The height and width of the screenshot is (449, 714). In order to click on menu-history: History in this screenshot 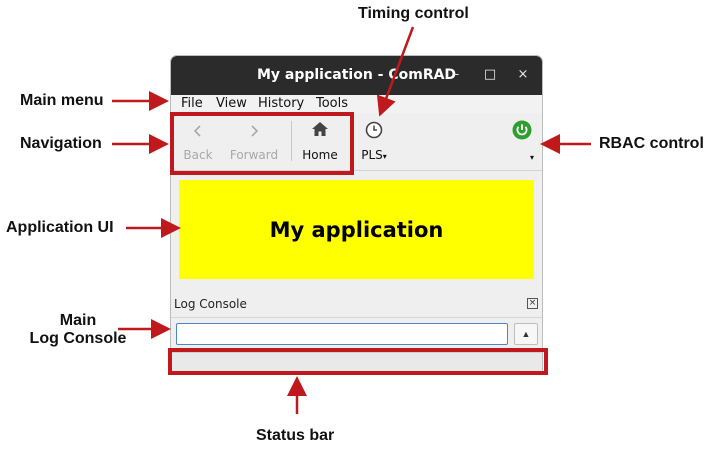, I will do `click(281, 103)`.